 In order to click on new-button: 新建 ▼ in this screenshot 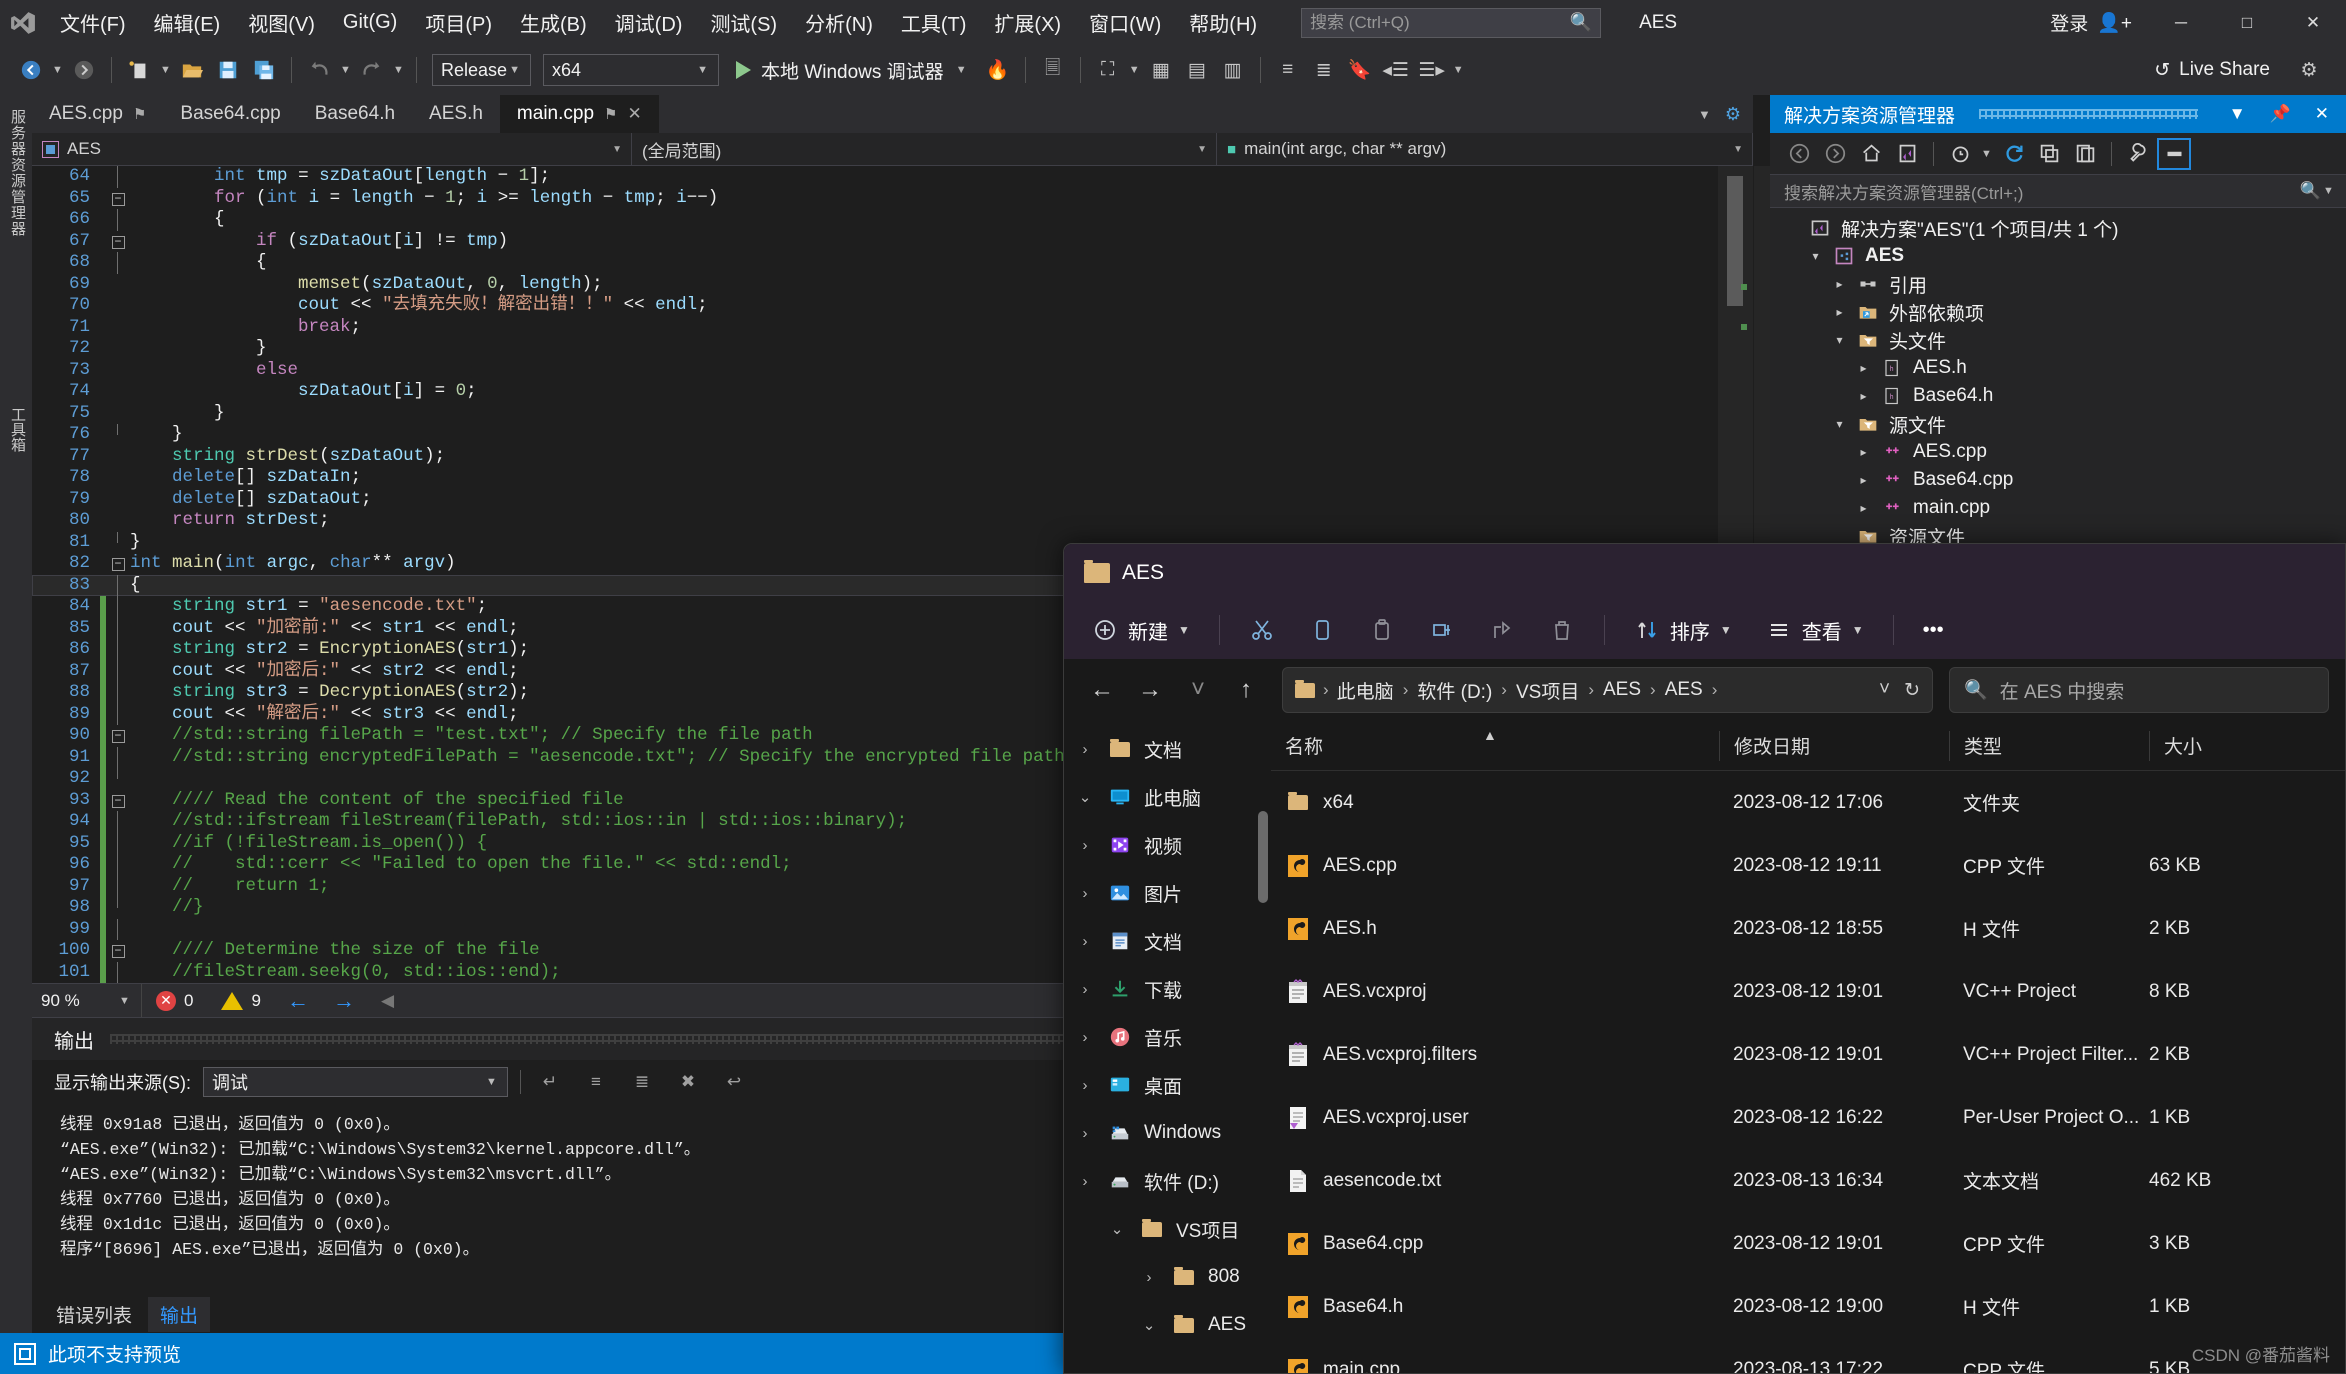, I will do `click(1141, 630)`.